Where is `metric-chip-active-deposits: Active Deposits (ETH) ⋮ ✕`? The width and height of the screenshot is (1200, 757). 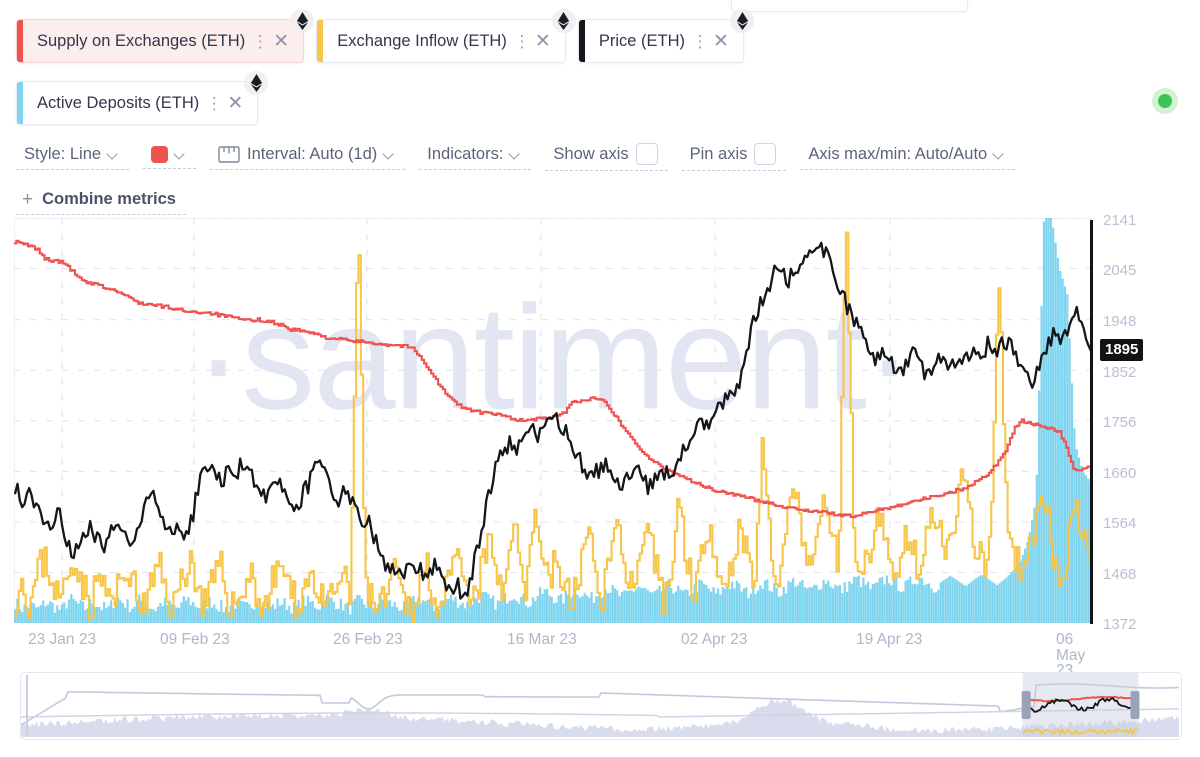 metric-chip-active-deposits: Active Deposits (ETH) ⋮ ✕ is located at coordinates (142, 98).